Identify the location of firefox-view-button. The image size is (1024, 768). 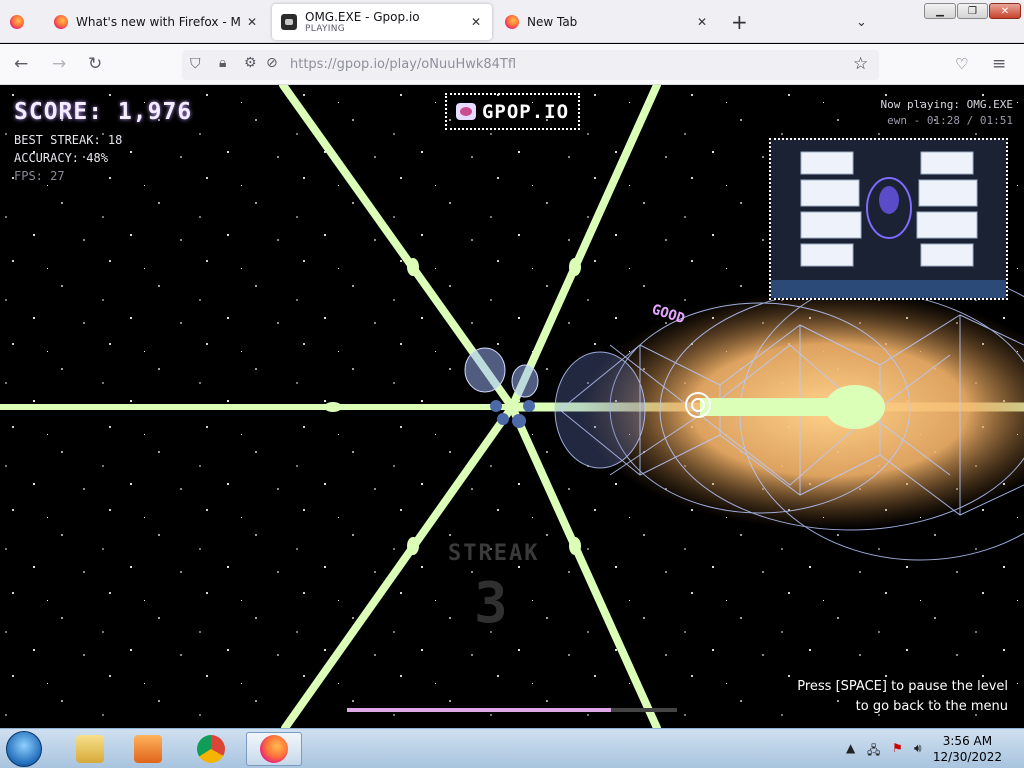
(25, 22).